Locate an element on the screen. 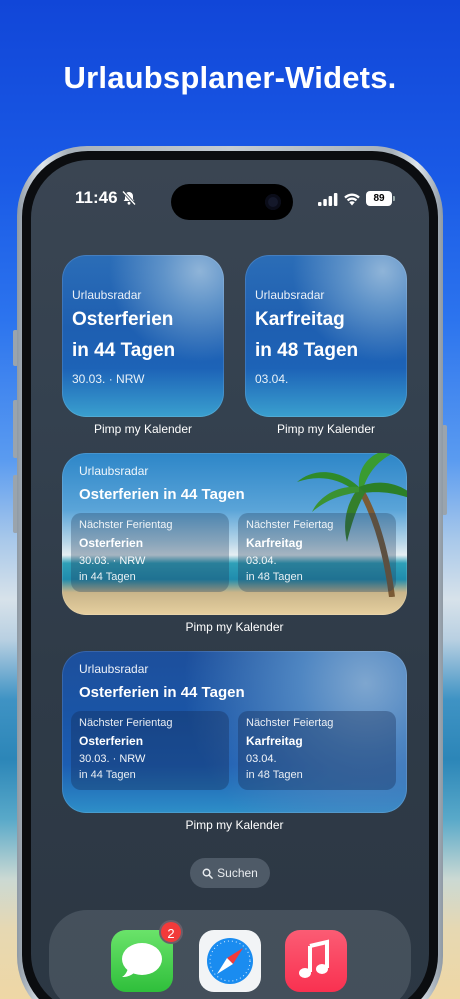 This screenshot has width=460, height=999. spotlight-search-button: Suchen is located at coordinates (230, 873).